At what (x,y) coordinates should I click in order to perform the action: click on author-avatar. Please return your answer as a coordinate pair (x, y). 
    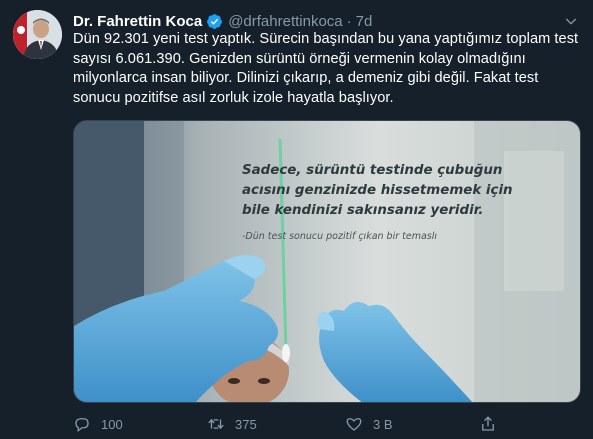
    Looking at the image, I should click on (37, 34).